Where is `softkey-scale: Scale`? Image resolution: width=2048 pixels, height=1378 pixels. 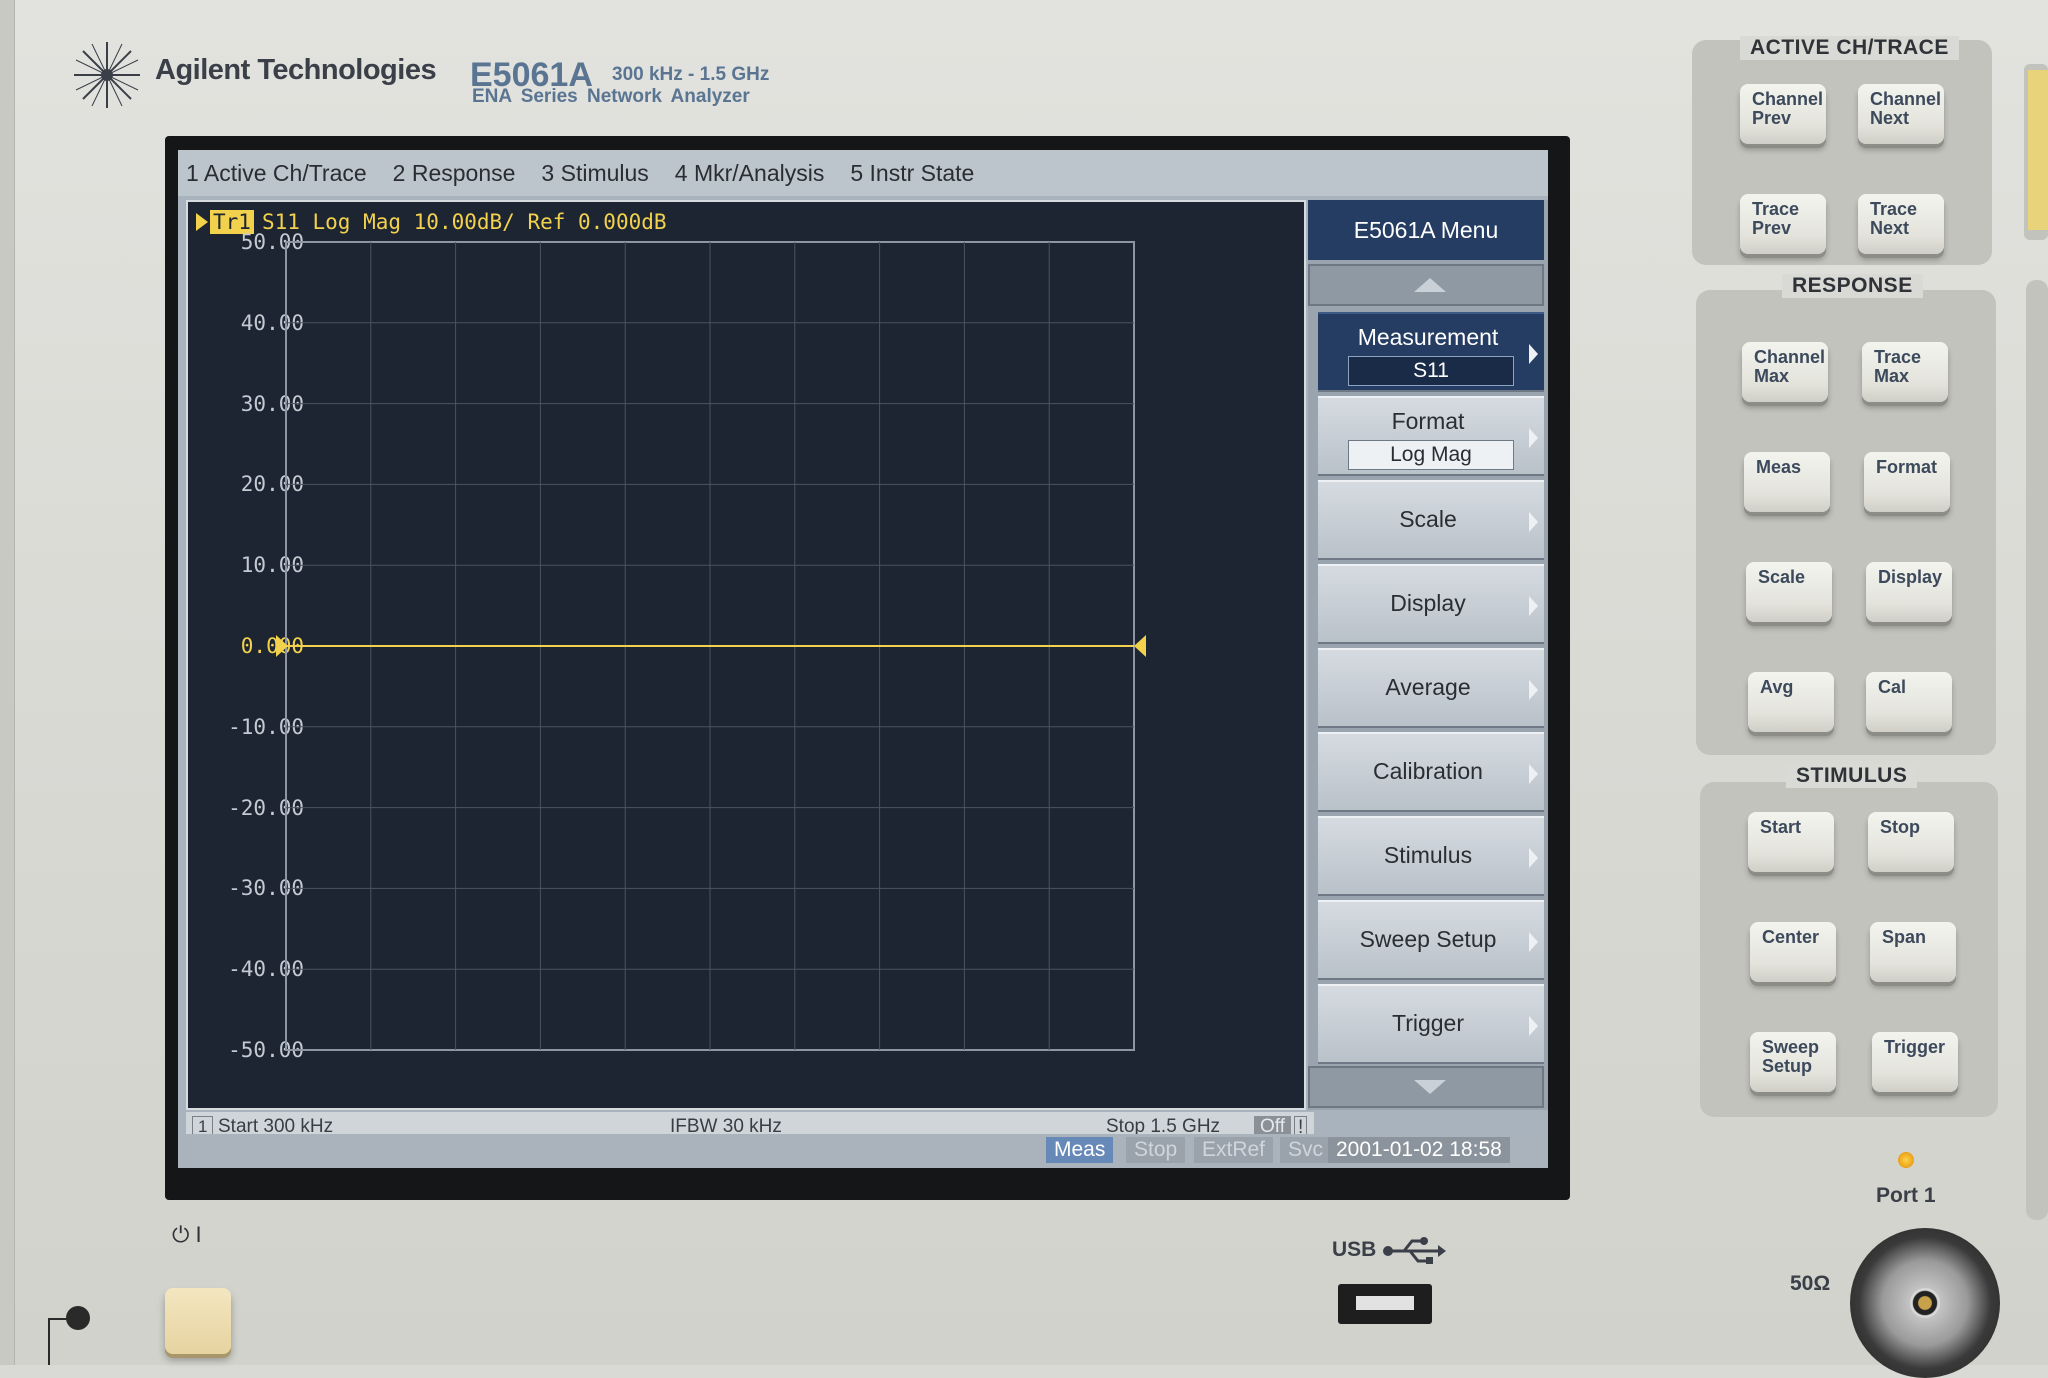 softkey-scale: Scale is located at coordinates (1431, 520).